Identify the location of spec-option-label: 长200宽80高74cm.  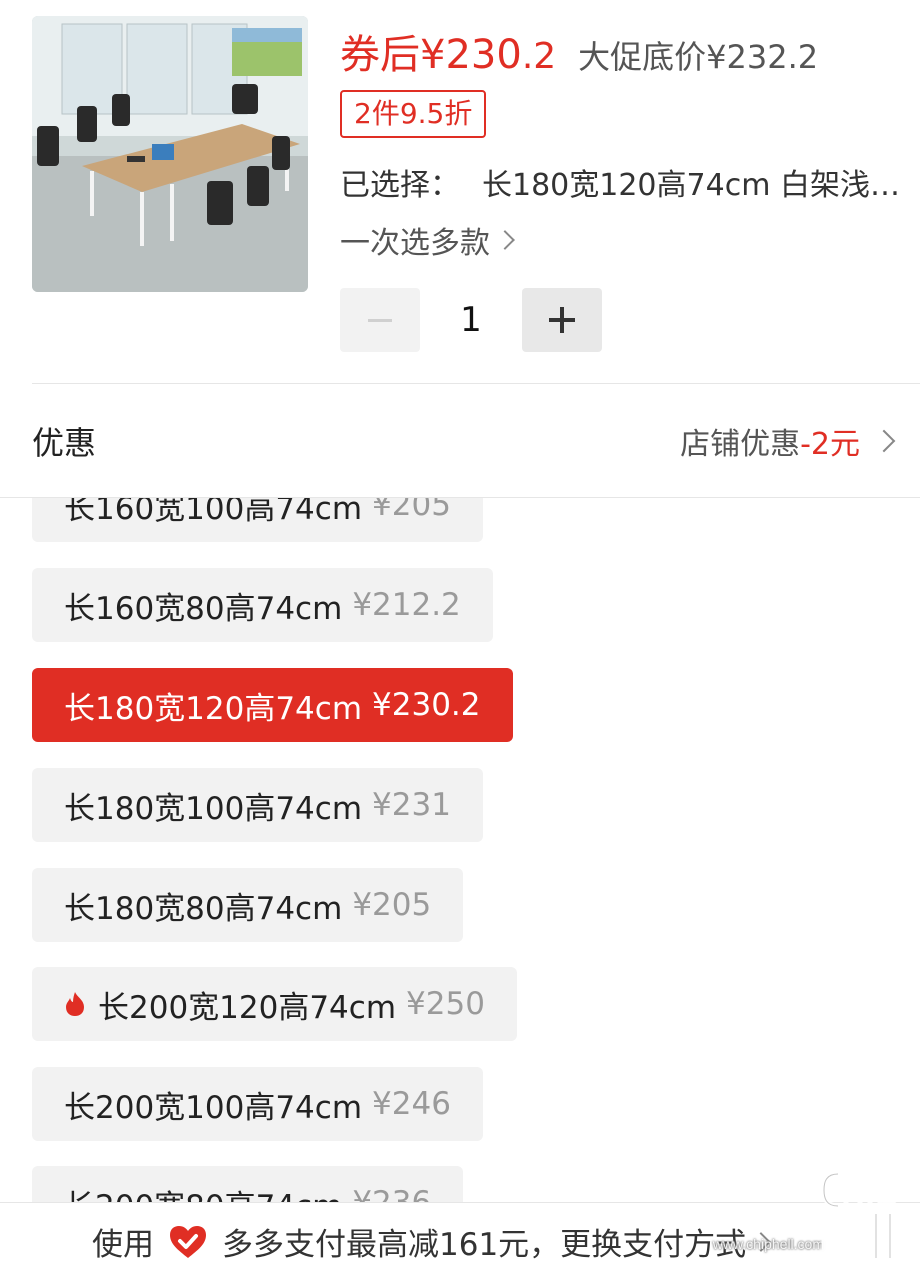
(203, 1192).